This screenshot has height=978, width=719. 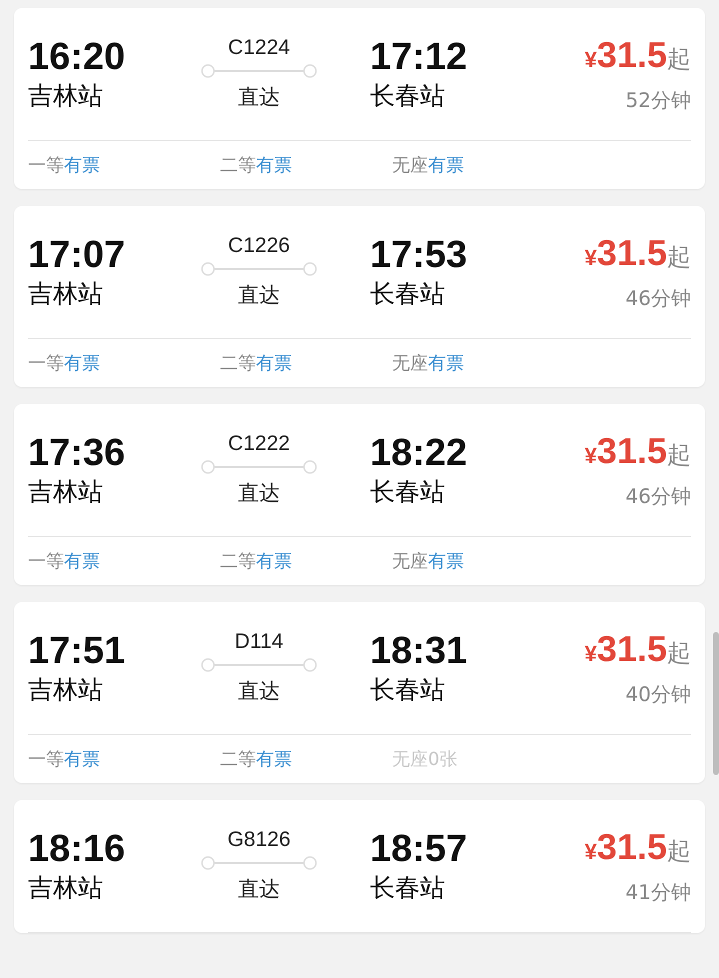 What do you see at coordinates (419, 849) in the screenshot?
I see `arrival-time: 18:57` at bounding box center [419, 849].